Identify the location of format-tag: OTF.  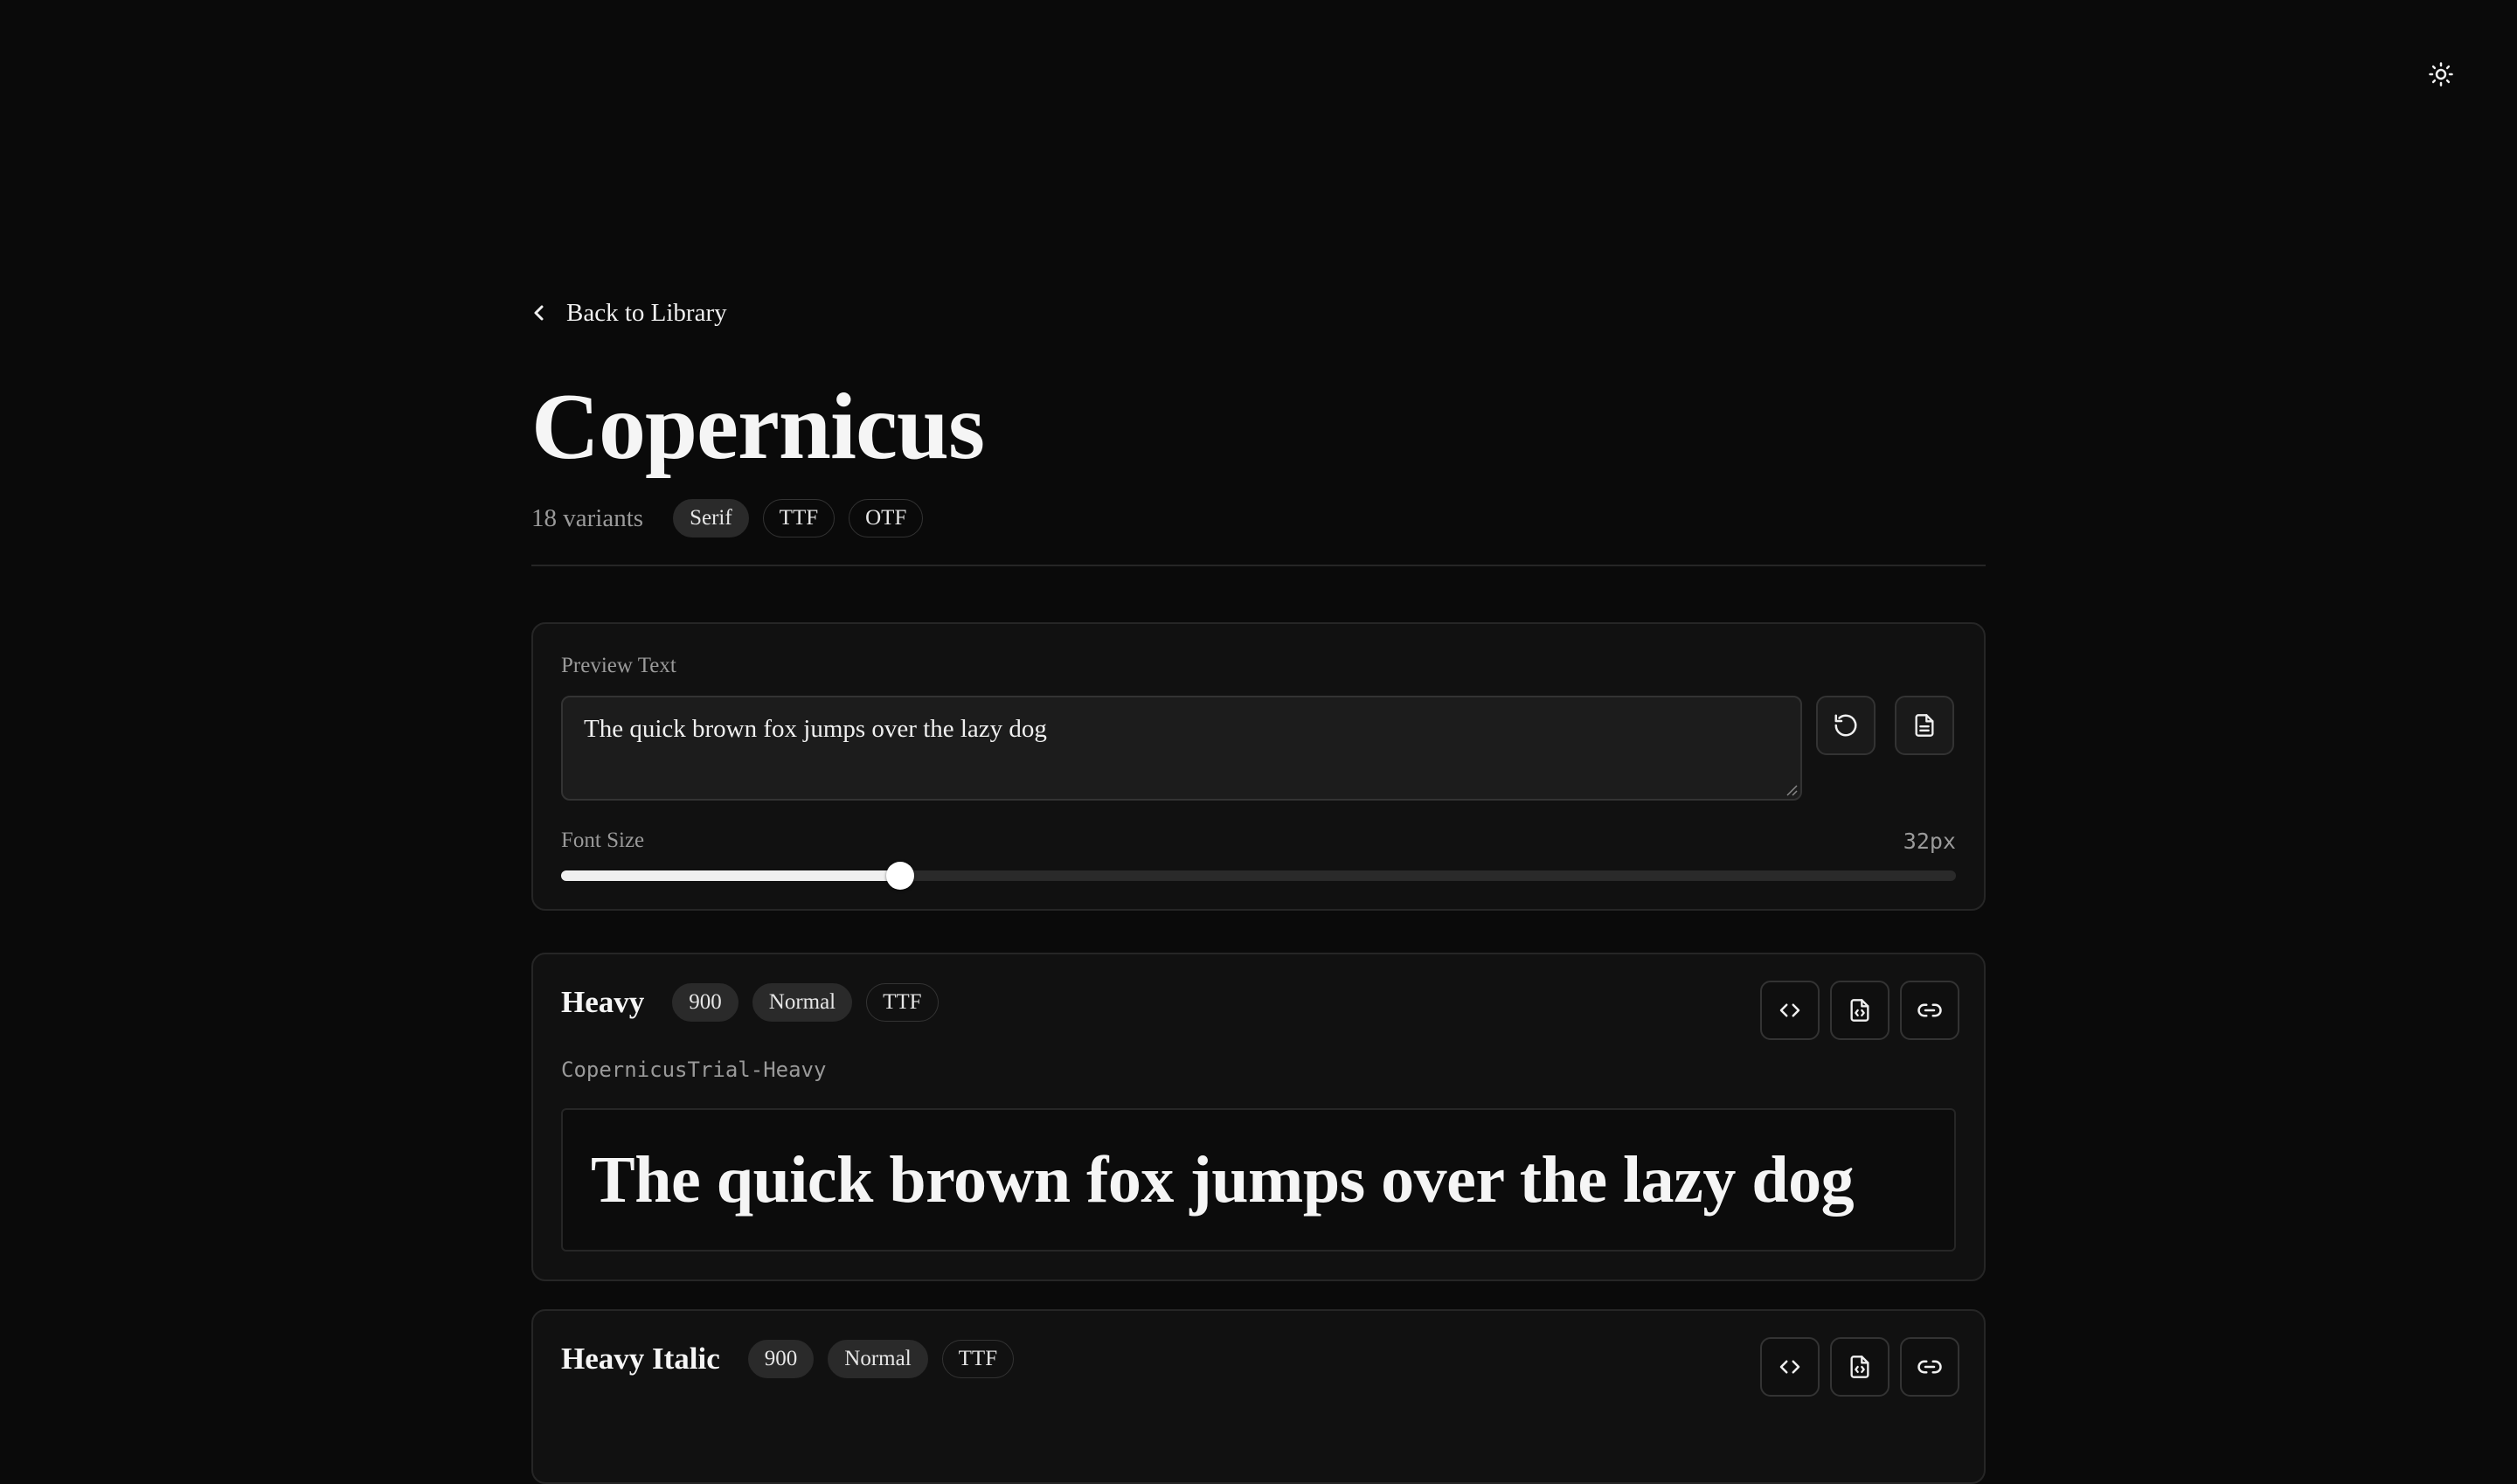
(886, 518).